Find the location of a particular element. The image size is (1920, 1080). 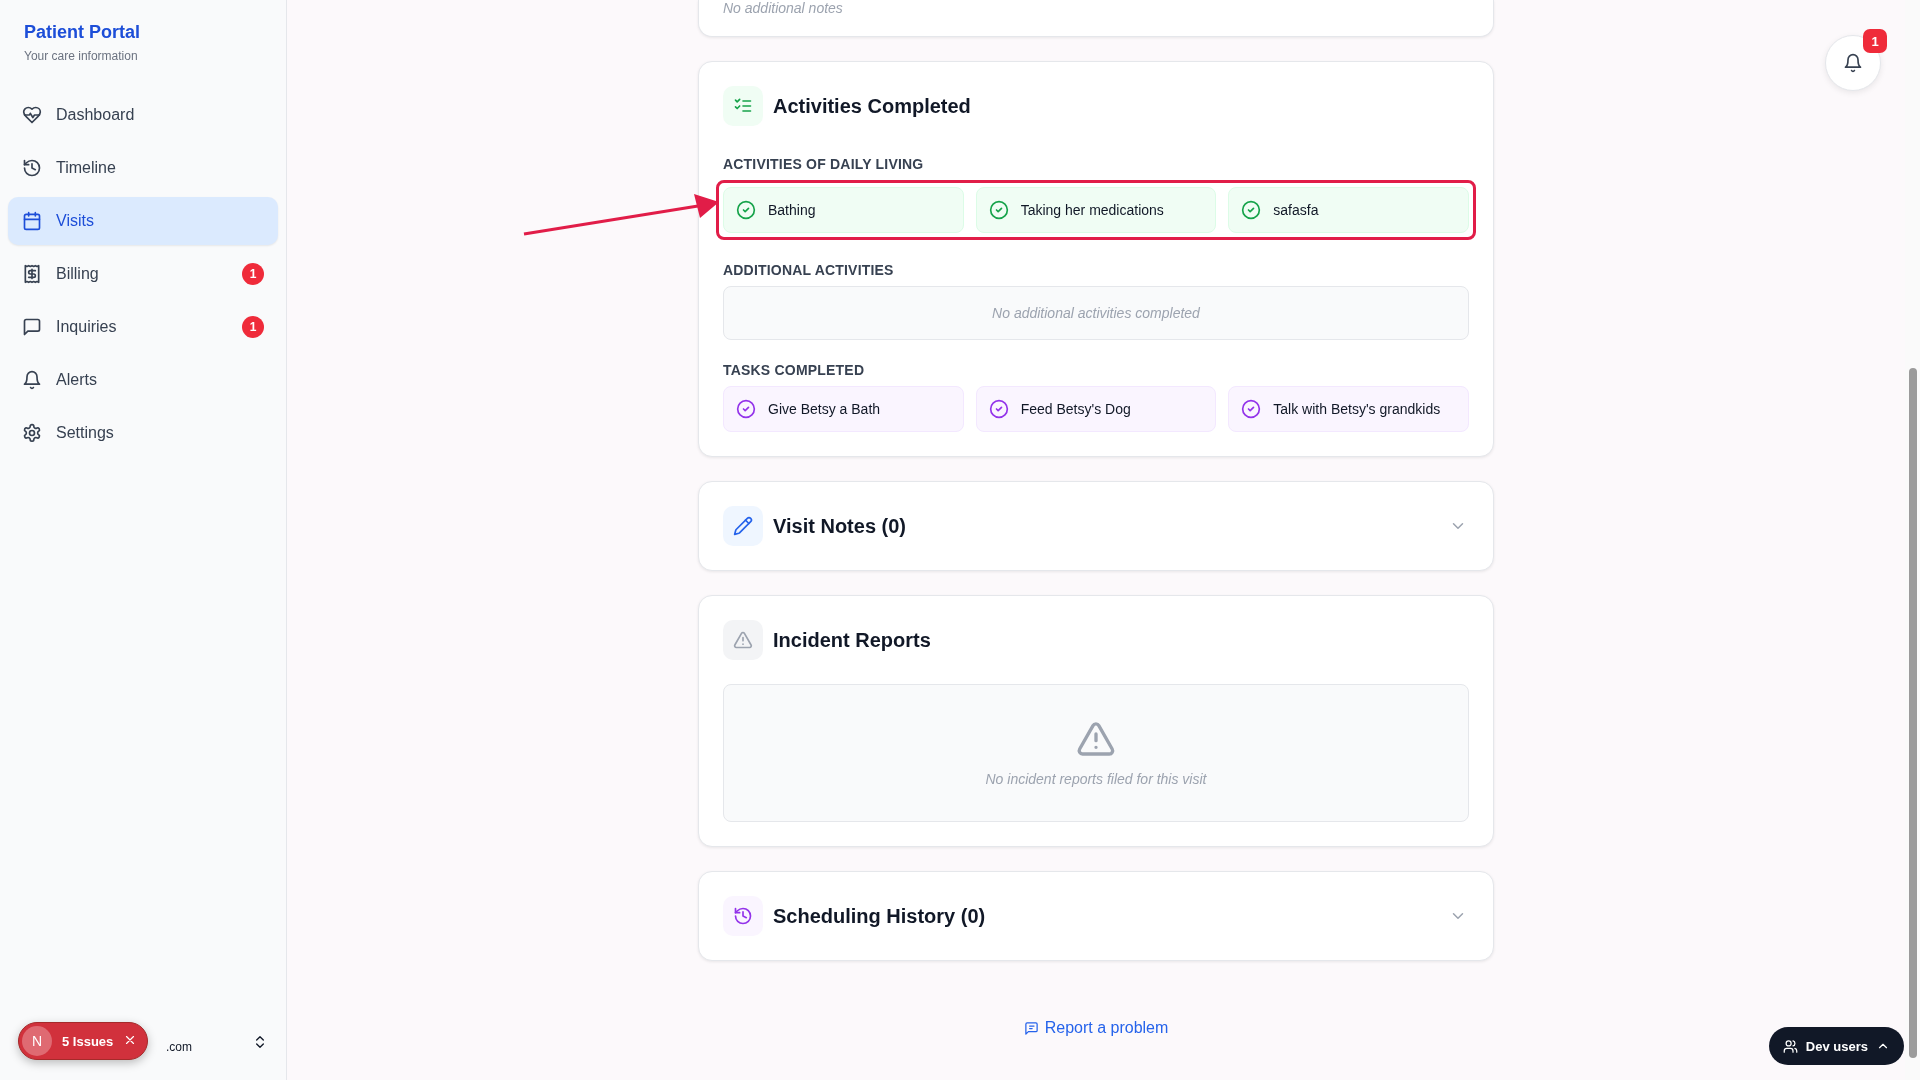

empty-message: No additional notes is located at coordinates (783, 8).